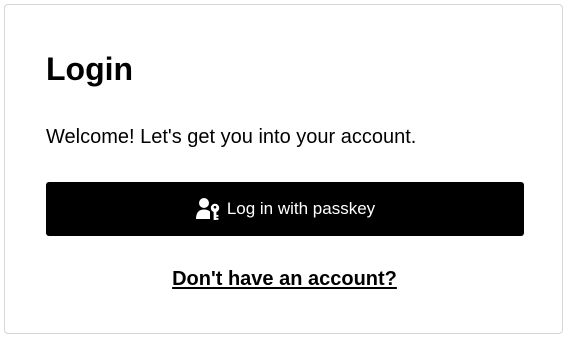 This screenshot has height=341, width=569. I want to click on signup-link-container: Don't have an account?, so click(284, 279).